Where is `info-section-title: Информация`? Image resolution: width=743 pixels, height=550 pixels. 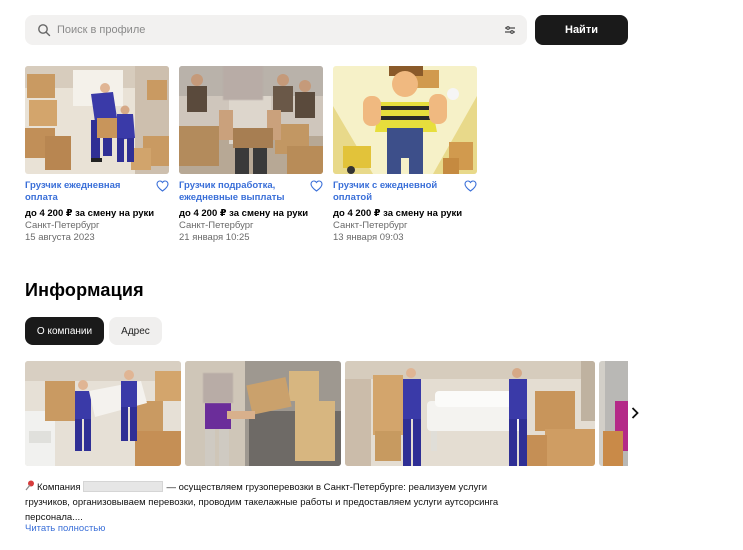
info-section-title: Информация is located at coordinates (84, 290).